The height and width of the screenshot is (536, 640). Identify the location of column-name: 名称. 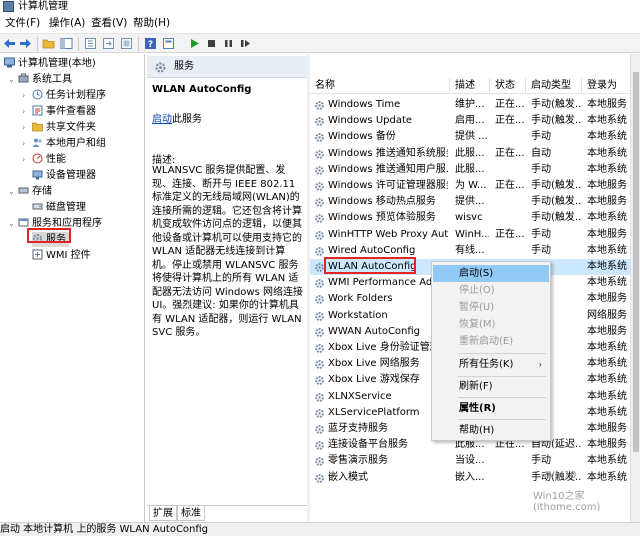
(380, 86).